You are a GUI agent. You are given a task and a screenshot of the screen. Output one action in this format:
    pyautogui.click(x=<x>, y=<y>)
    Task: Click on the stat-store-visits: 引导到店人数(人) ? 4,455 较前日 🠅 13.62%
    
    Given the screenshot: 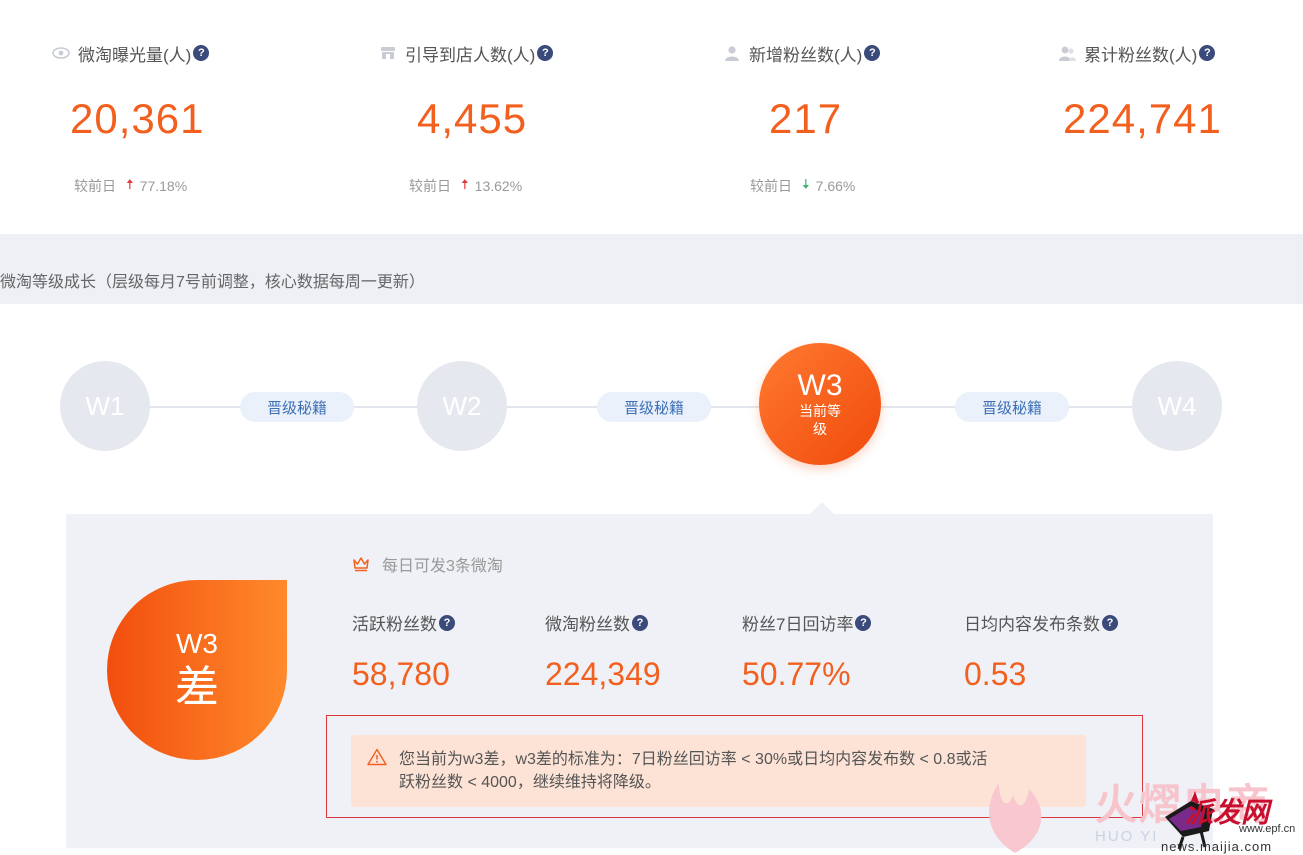 What is the action you would take?
    pyautogui.click(x=529, y=117)
    